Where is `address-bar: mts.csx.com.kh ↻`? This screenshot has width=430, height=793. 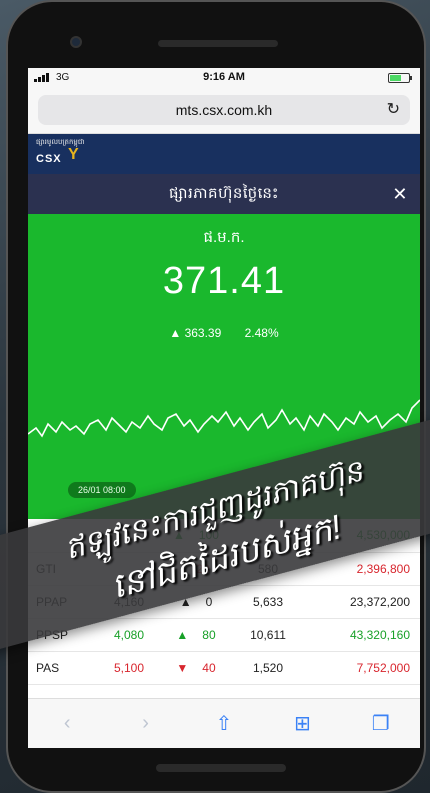
address-bar: mts.csx.com.kh ↻ is located at coordinates (224, 111).